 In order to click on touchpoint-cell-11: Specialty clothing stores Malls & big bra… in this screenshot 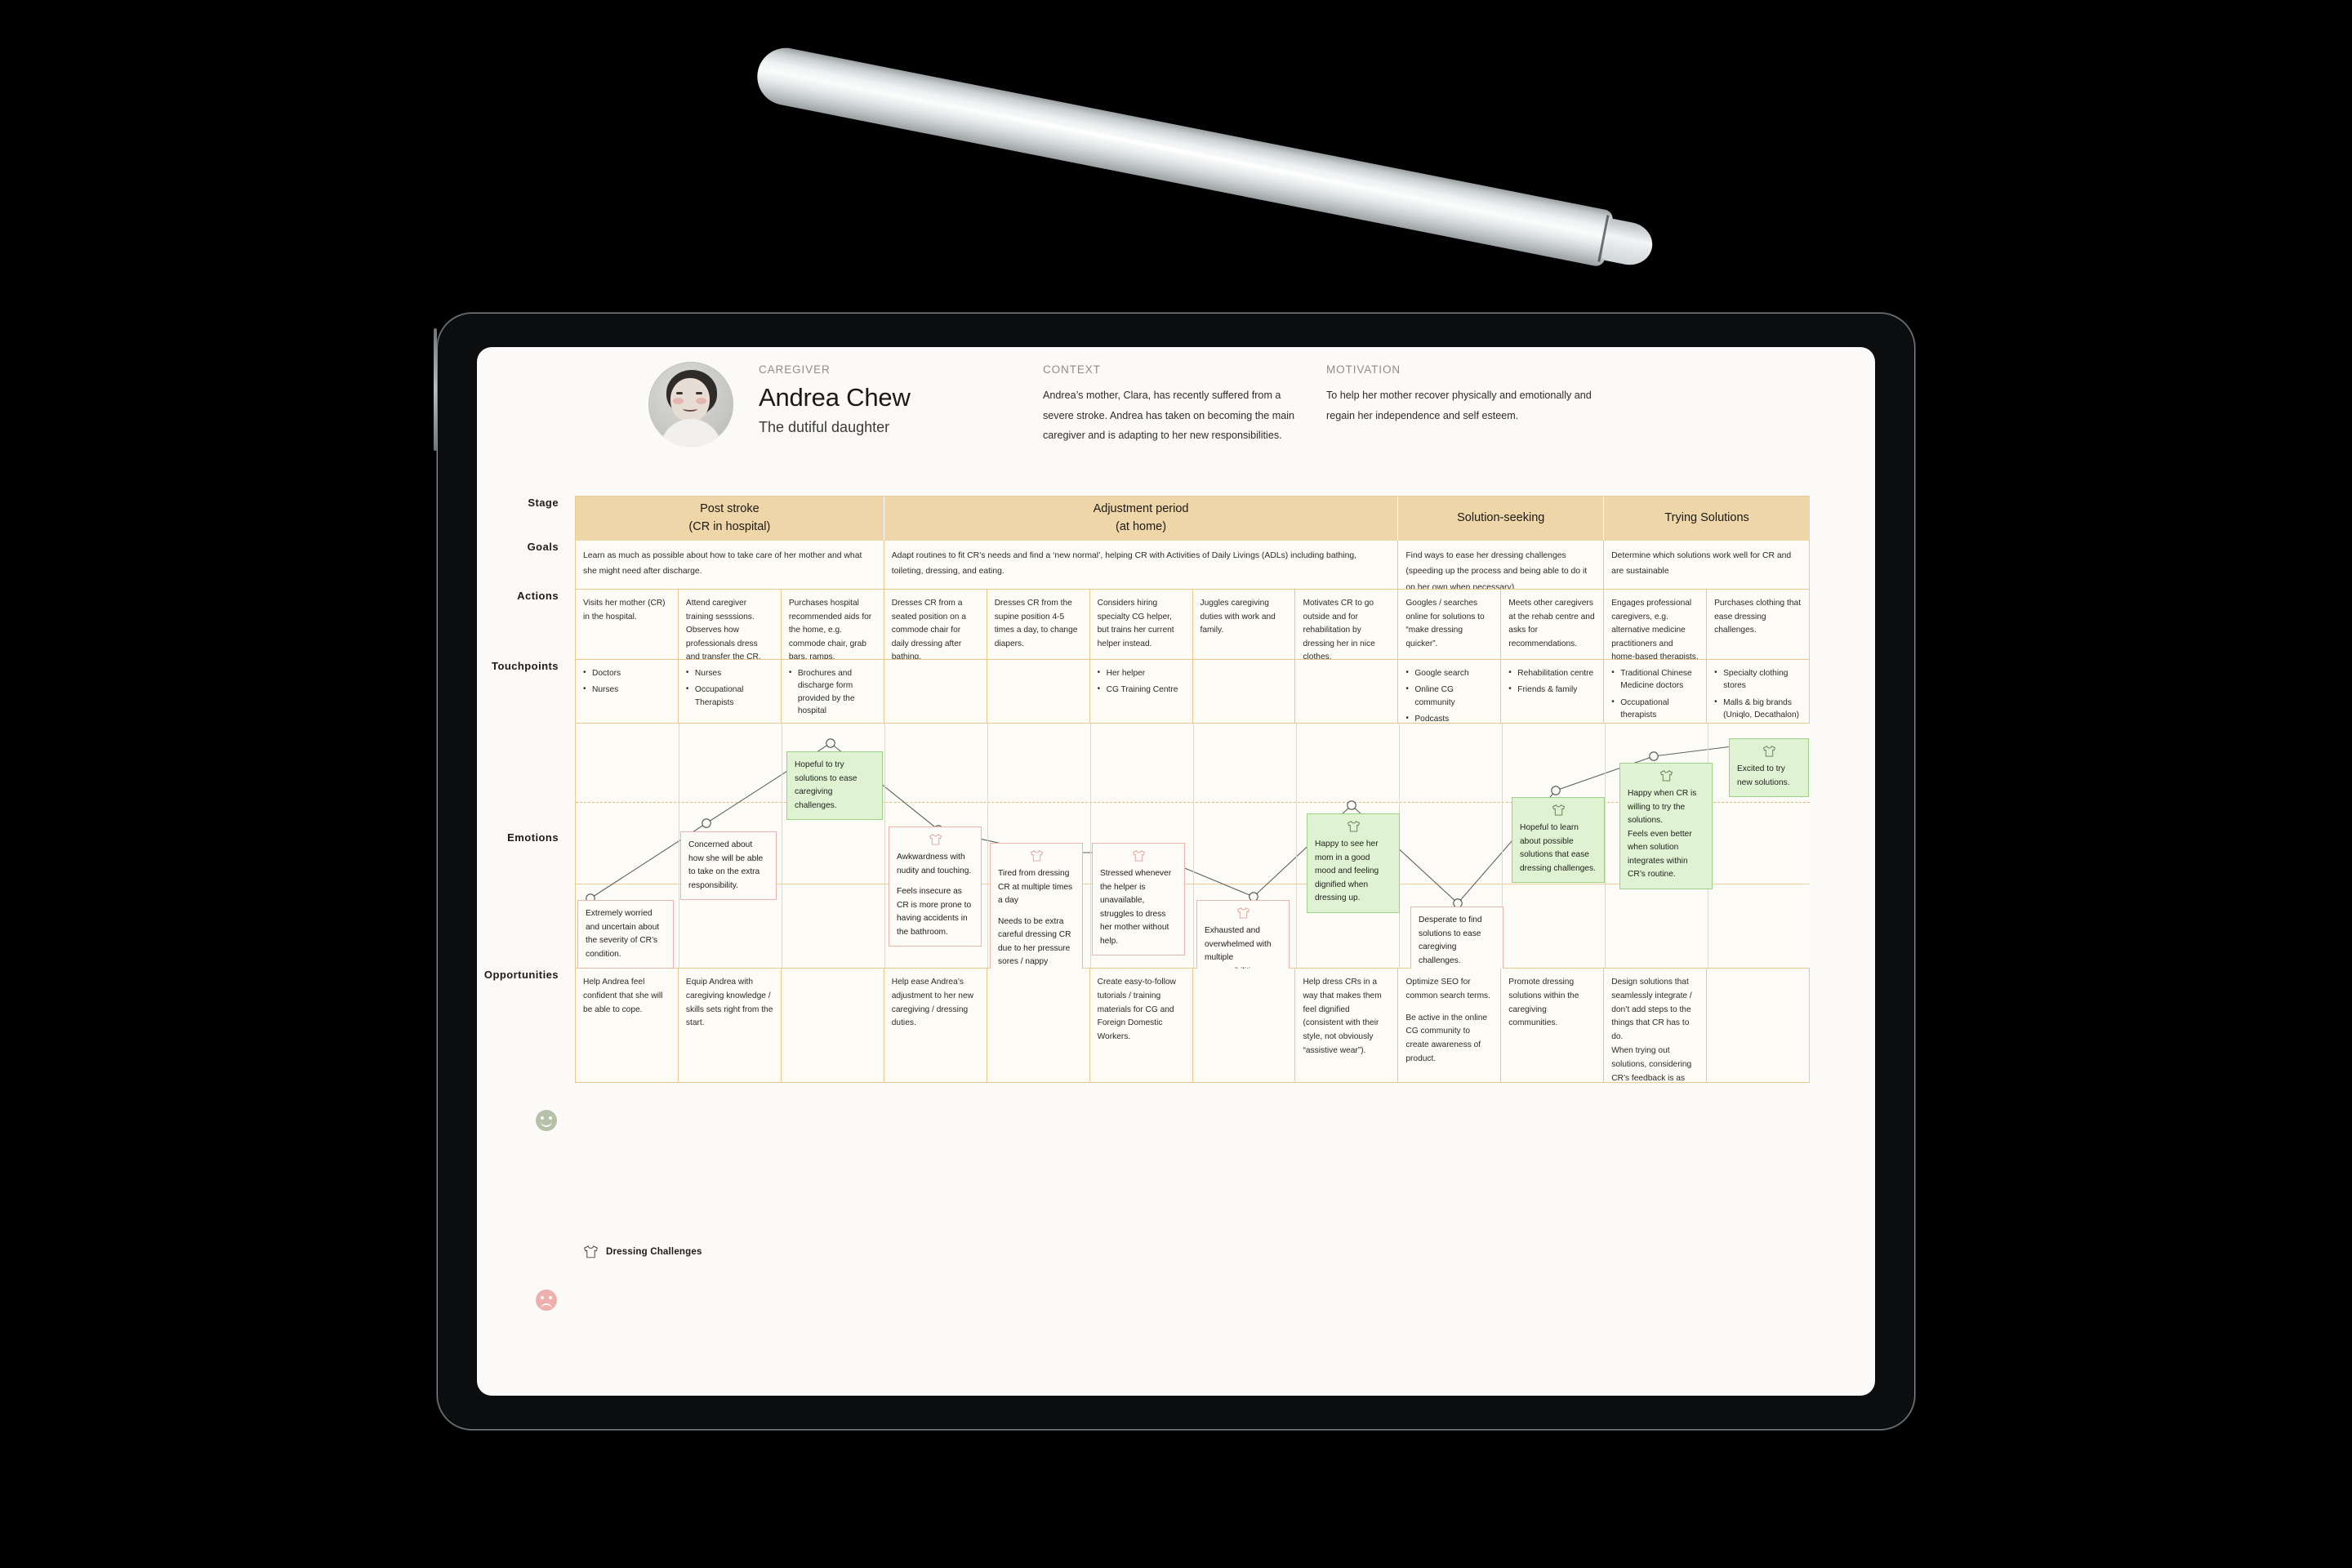, I will do `click(1759, 692)`.